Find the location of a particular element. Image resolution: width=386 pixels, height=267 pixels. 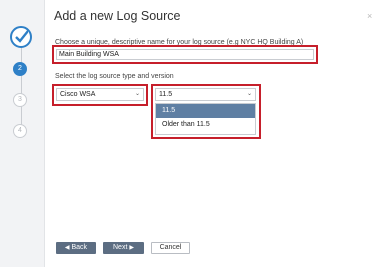

chevron-right-icon: ▶ is located at coordinates (131, 248).